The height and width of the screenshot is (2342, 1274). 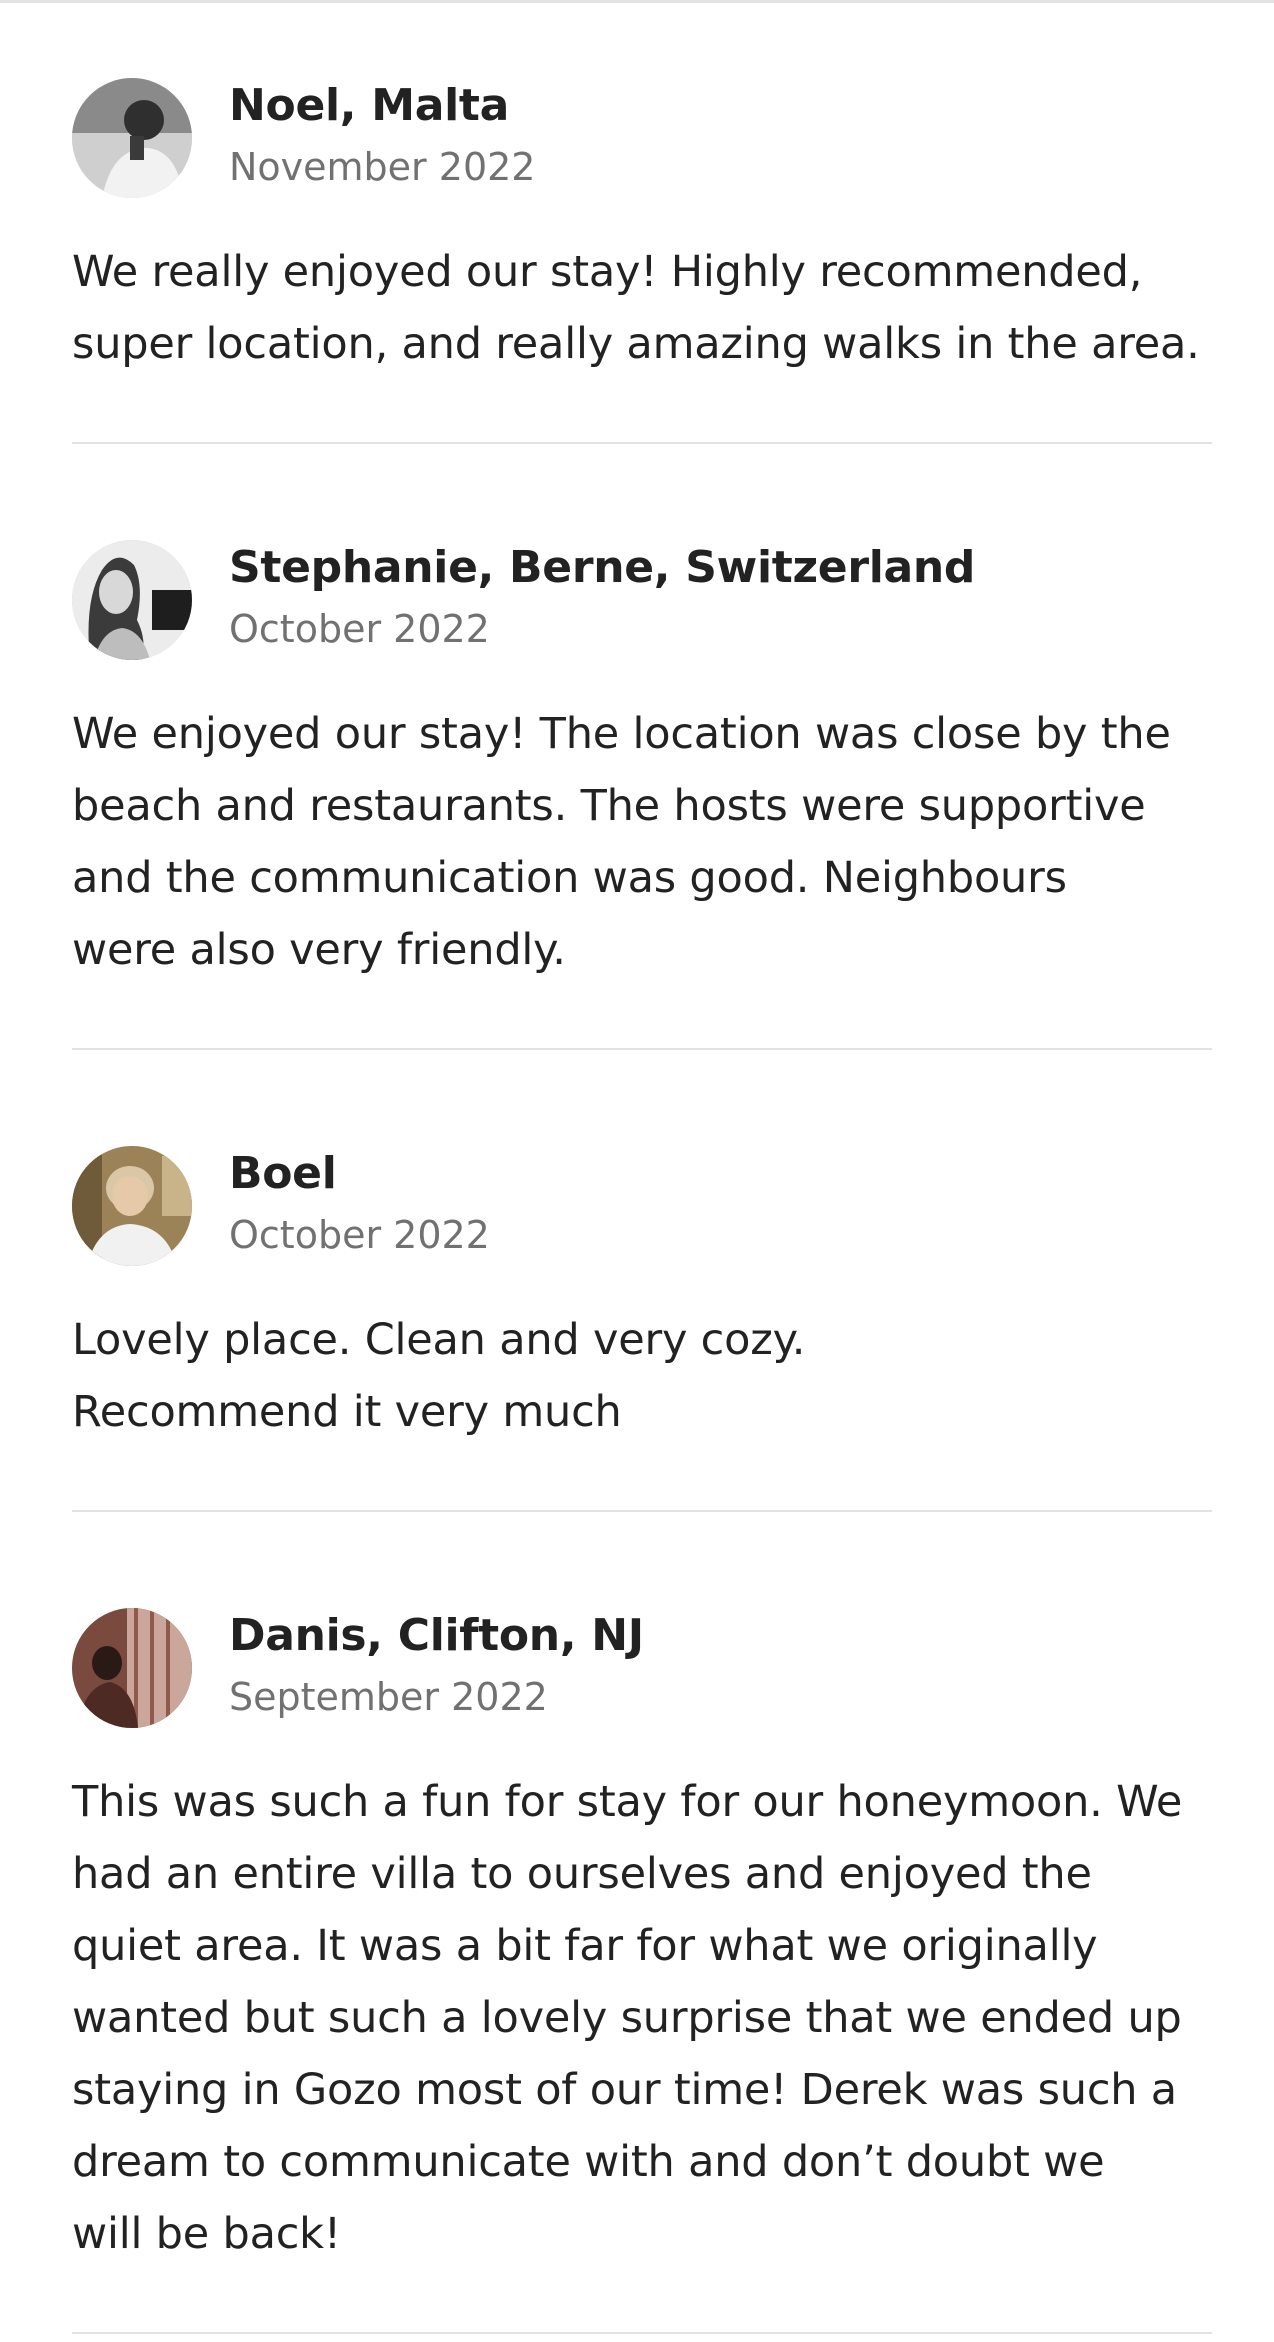 What do you see at coordinates (642, 1208) in the screenshot?
I see `review-header: Boel October 2022` at bounding box center [642, 1208].